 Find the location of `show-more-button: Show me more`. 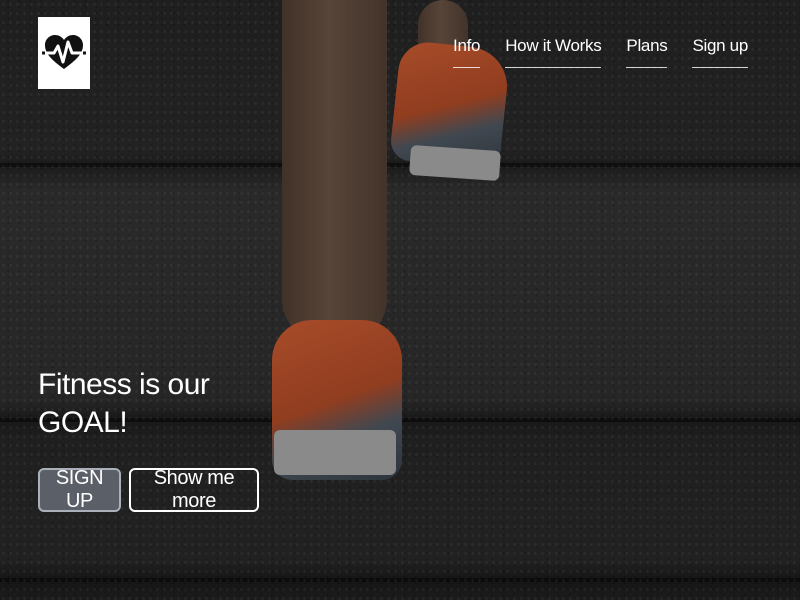

show-more-button: Show me more is located at coordinates (194, 489).